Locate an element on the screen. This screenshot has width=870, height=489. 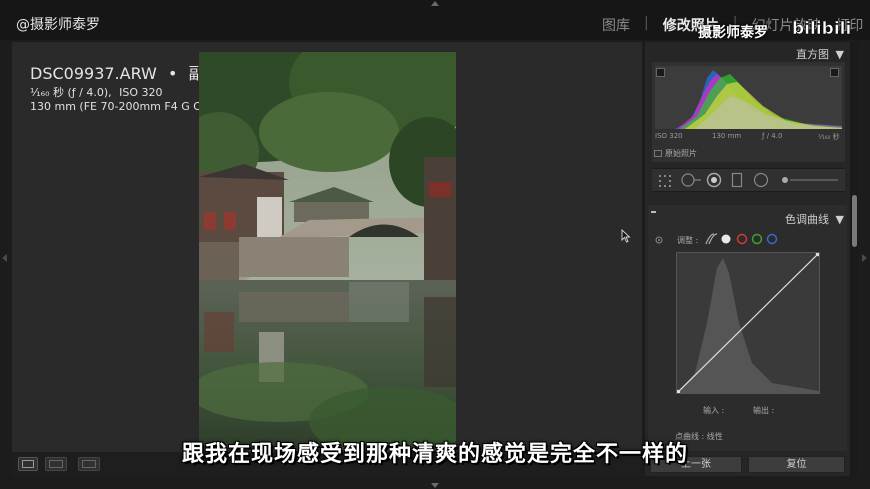
module-library: 图库 is located at coordinates (616, 25).